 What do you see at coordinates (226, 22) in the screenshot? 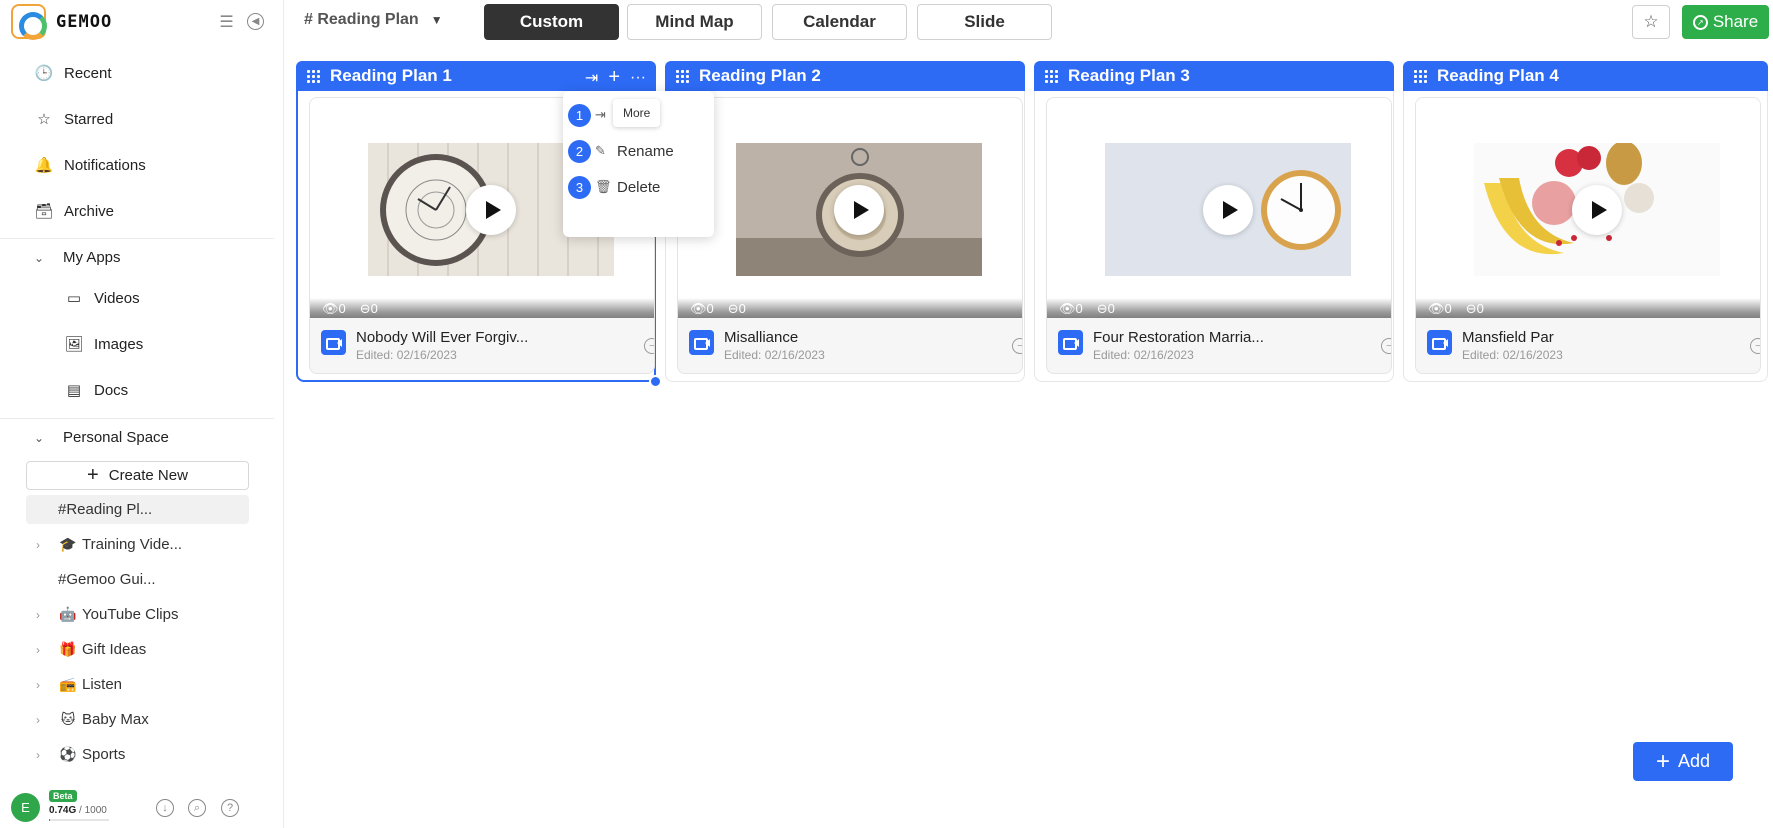
I see `menu-icon: ☰` at bounding box center [226, 22].